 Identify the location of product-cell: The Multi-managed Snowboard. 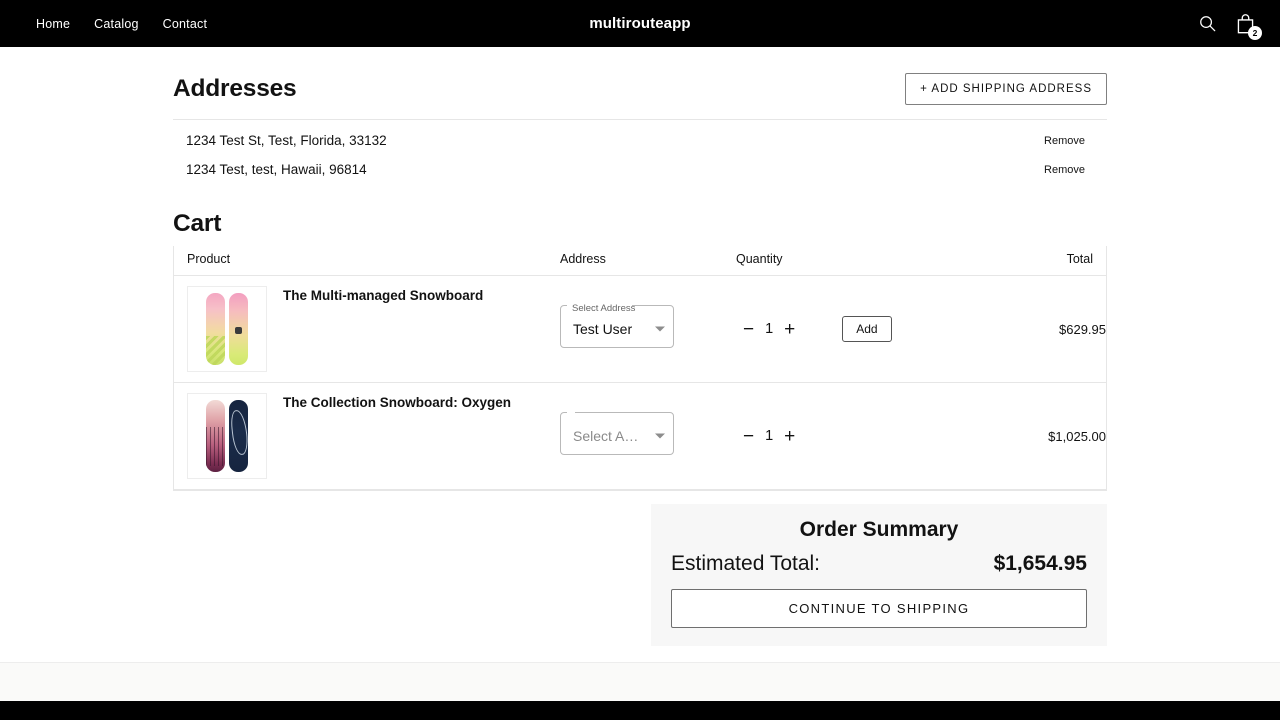
(367, 329).